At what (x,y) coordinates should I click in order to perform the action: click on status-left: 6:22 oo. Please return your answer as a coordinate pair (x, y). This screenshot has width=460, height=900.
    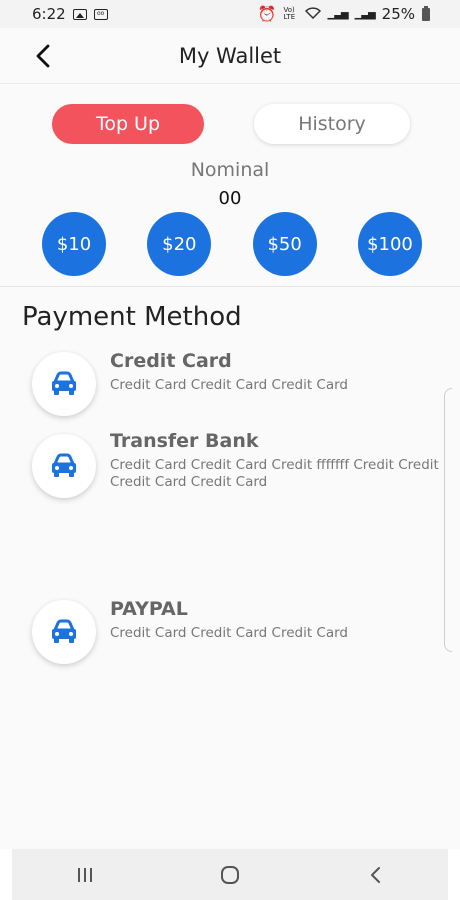
    Looking at the image, I should click on (70, 14).